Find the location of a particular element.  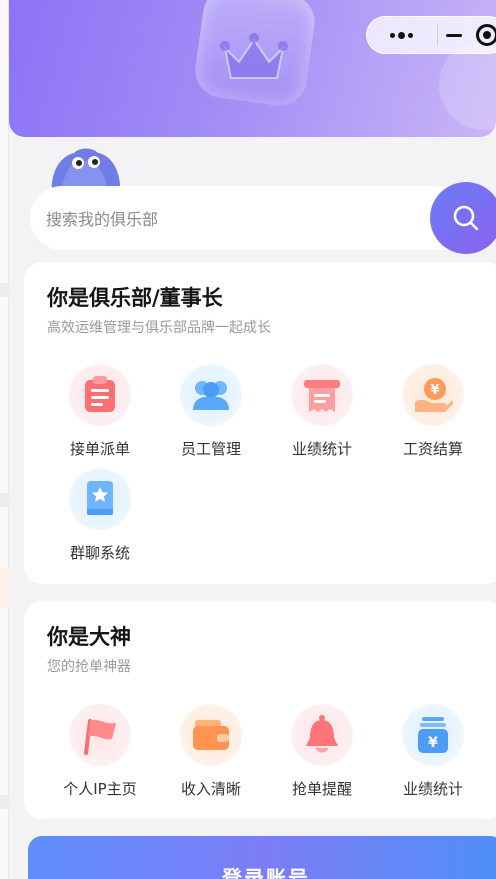

search-button is located at coordinates (463, 218).